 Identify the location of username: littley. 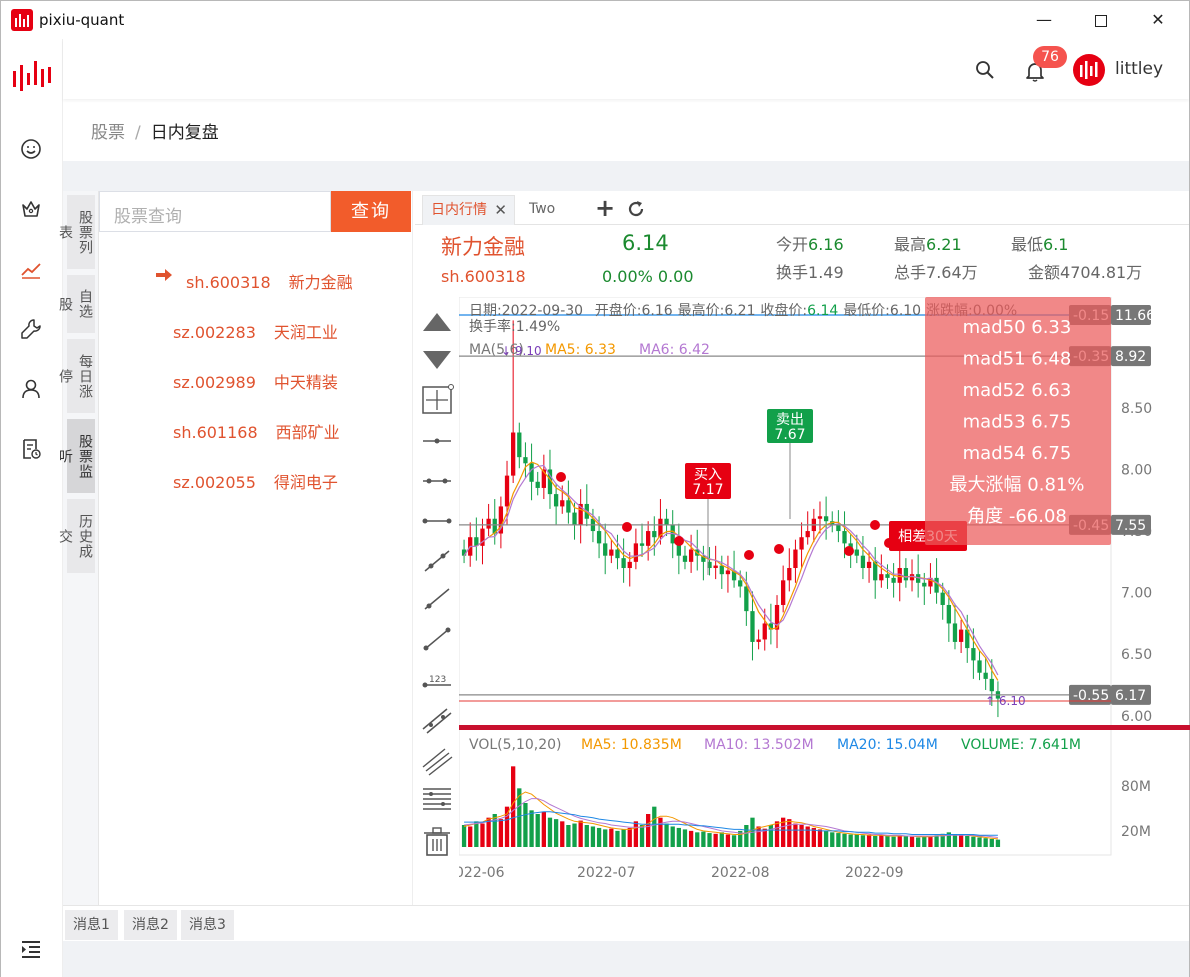
(1139, 69).